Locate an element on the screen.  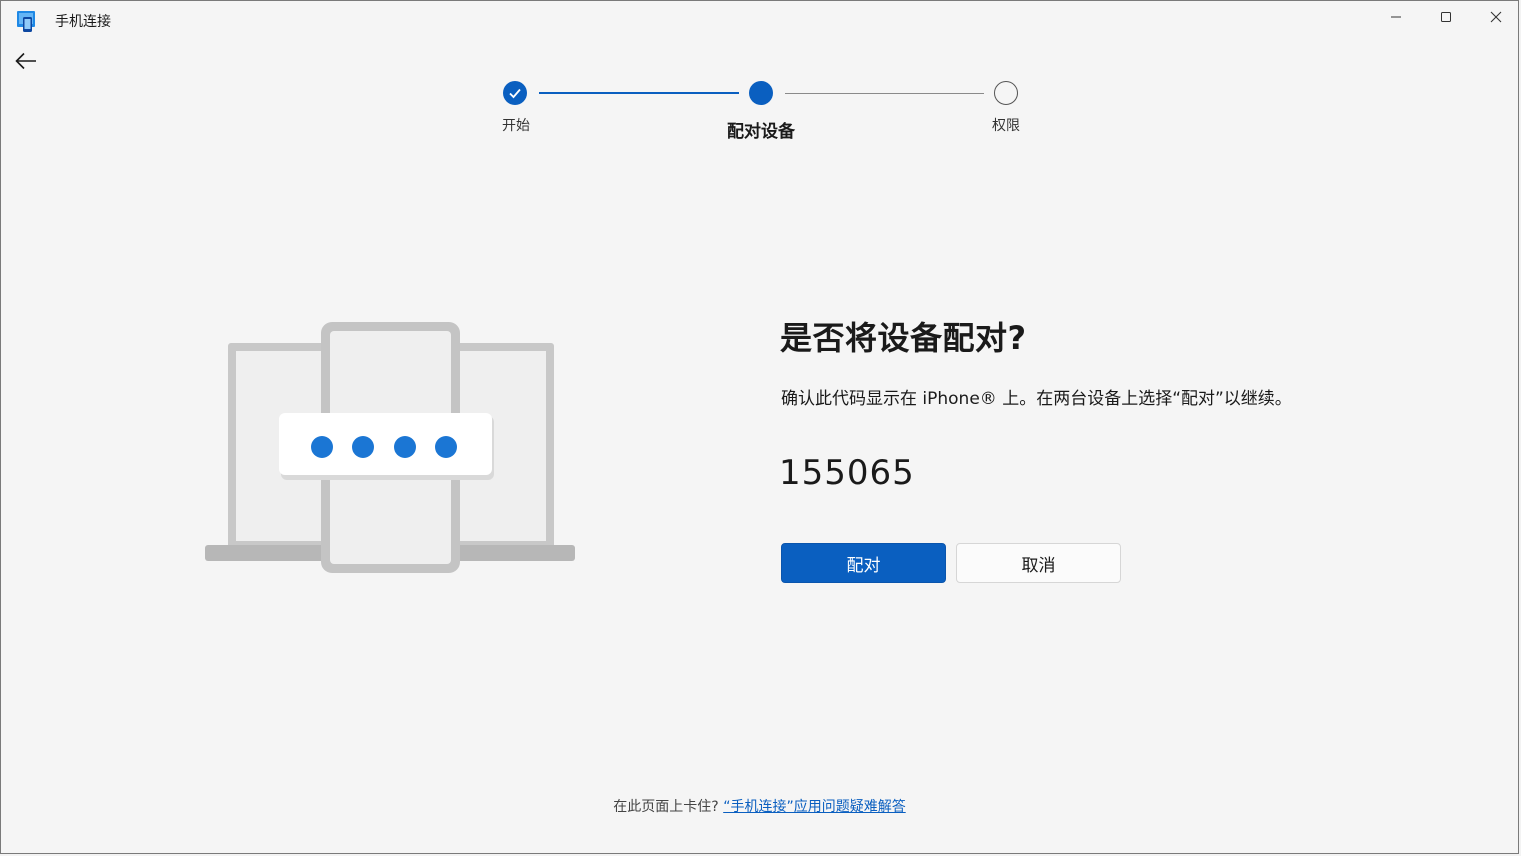
checkmark-icon is located at coordinates (515, 93).